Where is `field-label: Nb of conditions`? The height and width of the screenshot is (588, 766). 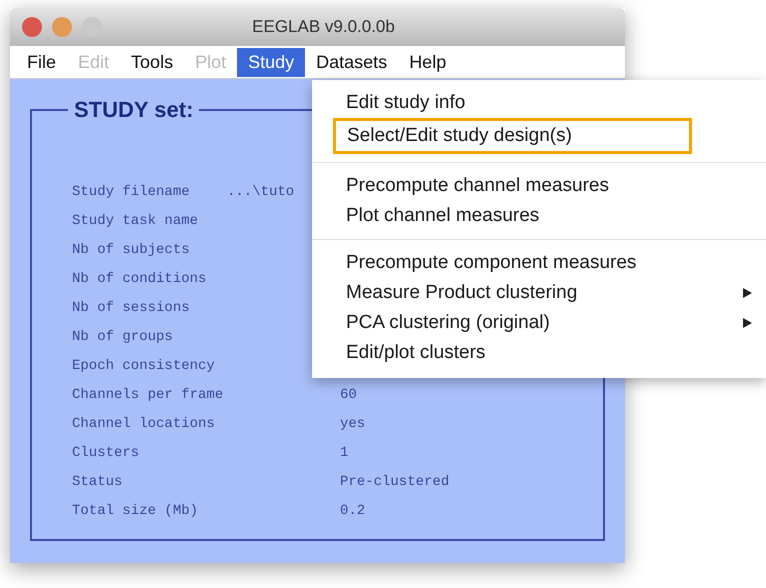
field-label: Nb of conditions is located at coordinates (140, 279).